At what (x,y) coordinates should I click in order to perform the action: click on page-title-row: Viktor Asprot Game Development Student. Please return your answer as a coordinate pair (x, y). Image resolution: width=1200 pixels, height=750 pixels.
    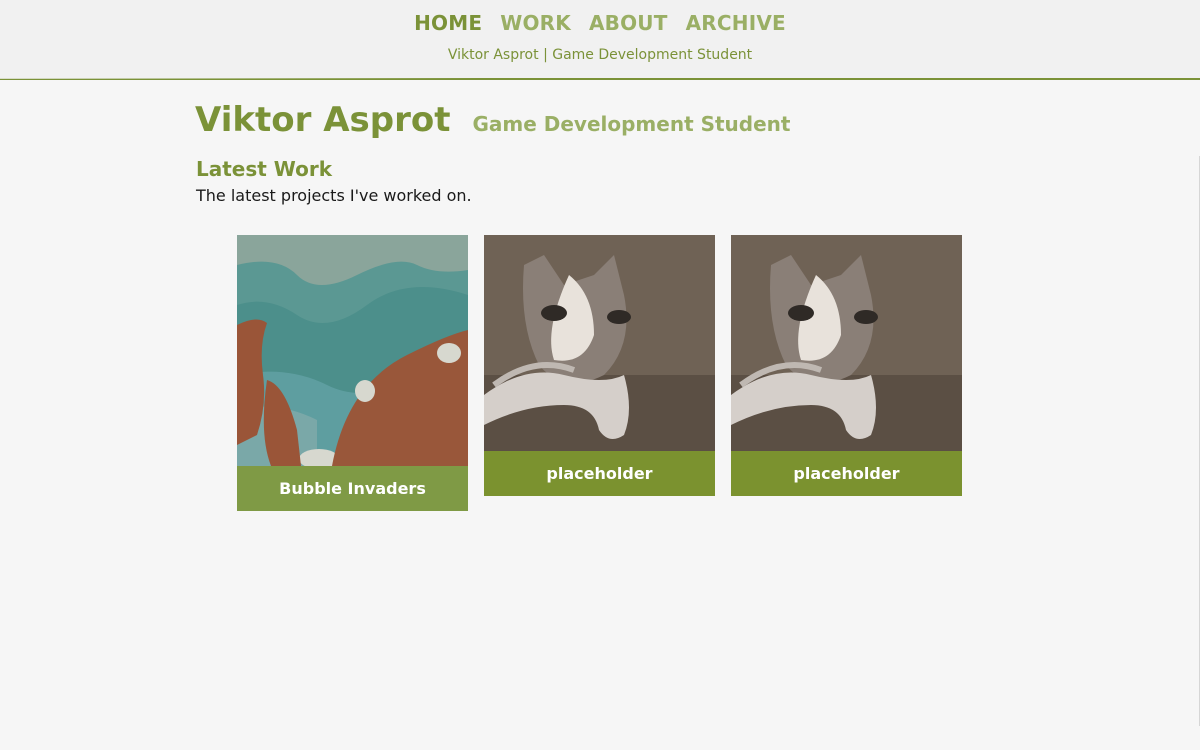
    Looking at the image, I should click on (492, 120).